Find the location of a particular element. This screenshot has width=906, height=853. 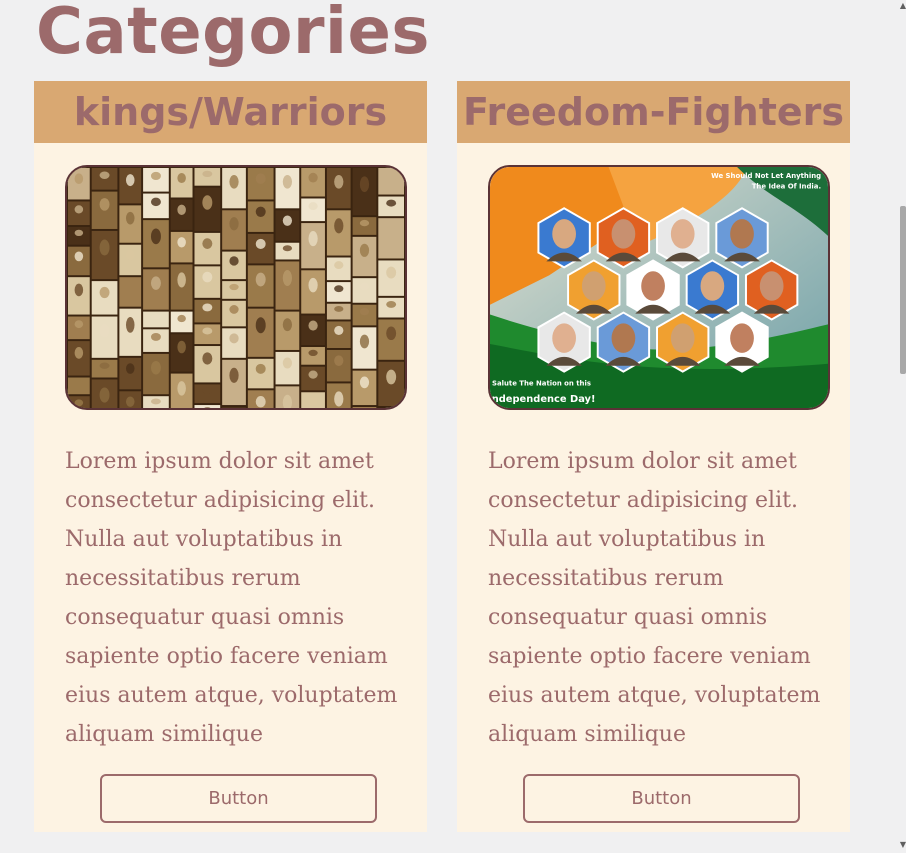

card-title: kings/Warriors is located at coordinates (230, 112).